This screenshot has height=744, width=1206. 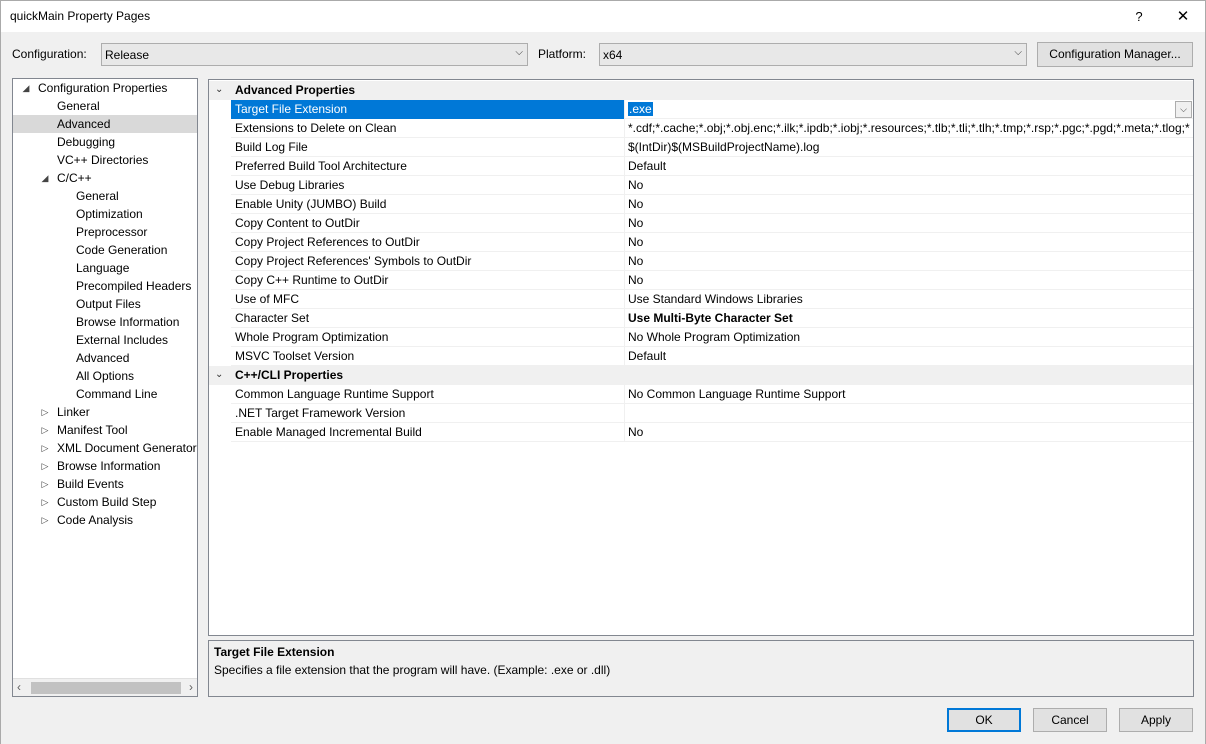 What do you see at coordinates (122, 340) in the screenshot?
I see `tree-item: External Includes` at bounding box center [122, 340].